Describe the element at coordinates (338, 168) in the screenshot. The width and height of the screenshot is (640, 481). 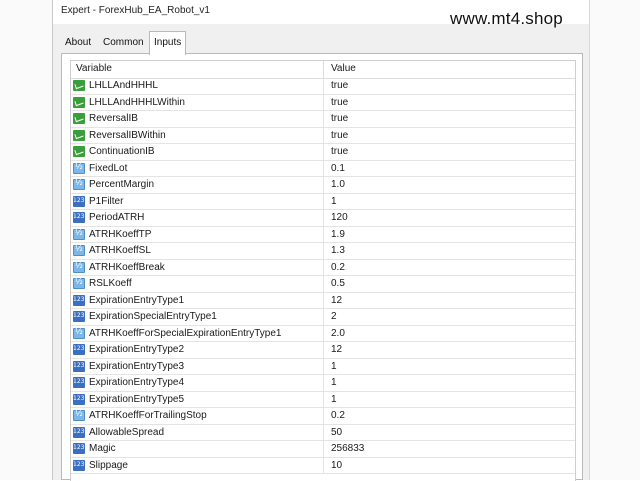
I see `variable-value: 0.1` at that location.